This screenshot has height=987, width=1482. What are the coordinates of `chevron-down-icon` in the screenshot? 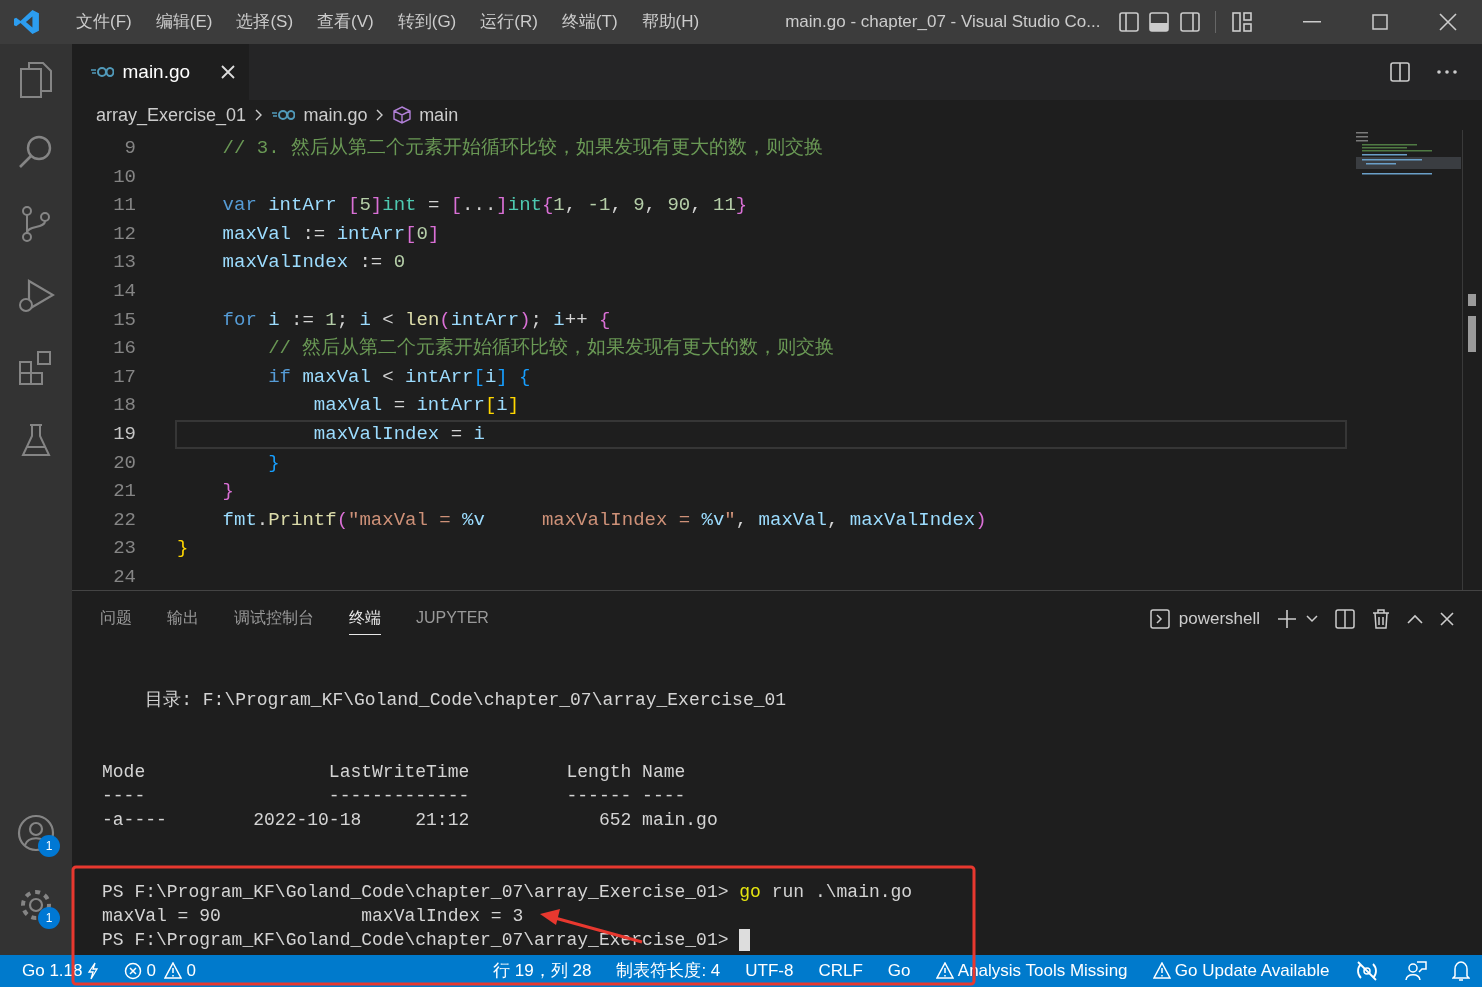 It's located at (1312, 618).